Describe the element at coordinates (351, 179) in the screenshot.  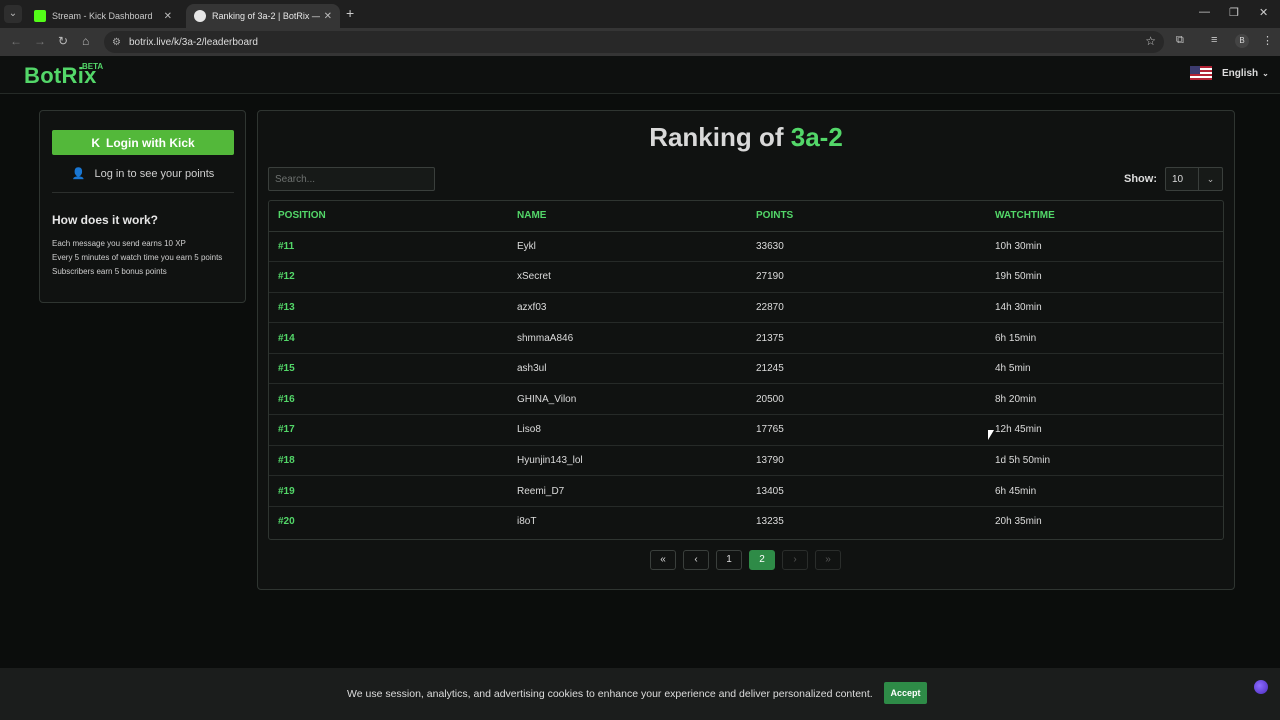
I see `search-input` at that location.